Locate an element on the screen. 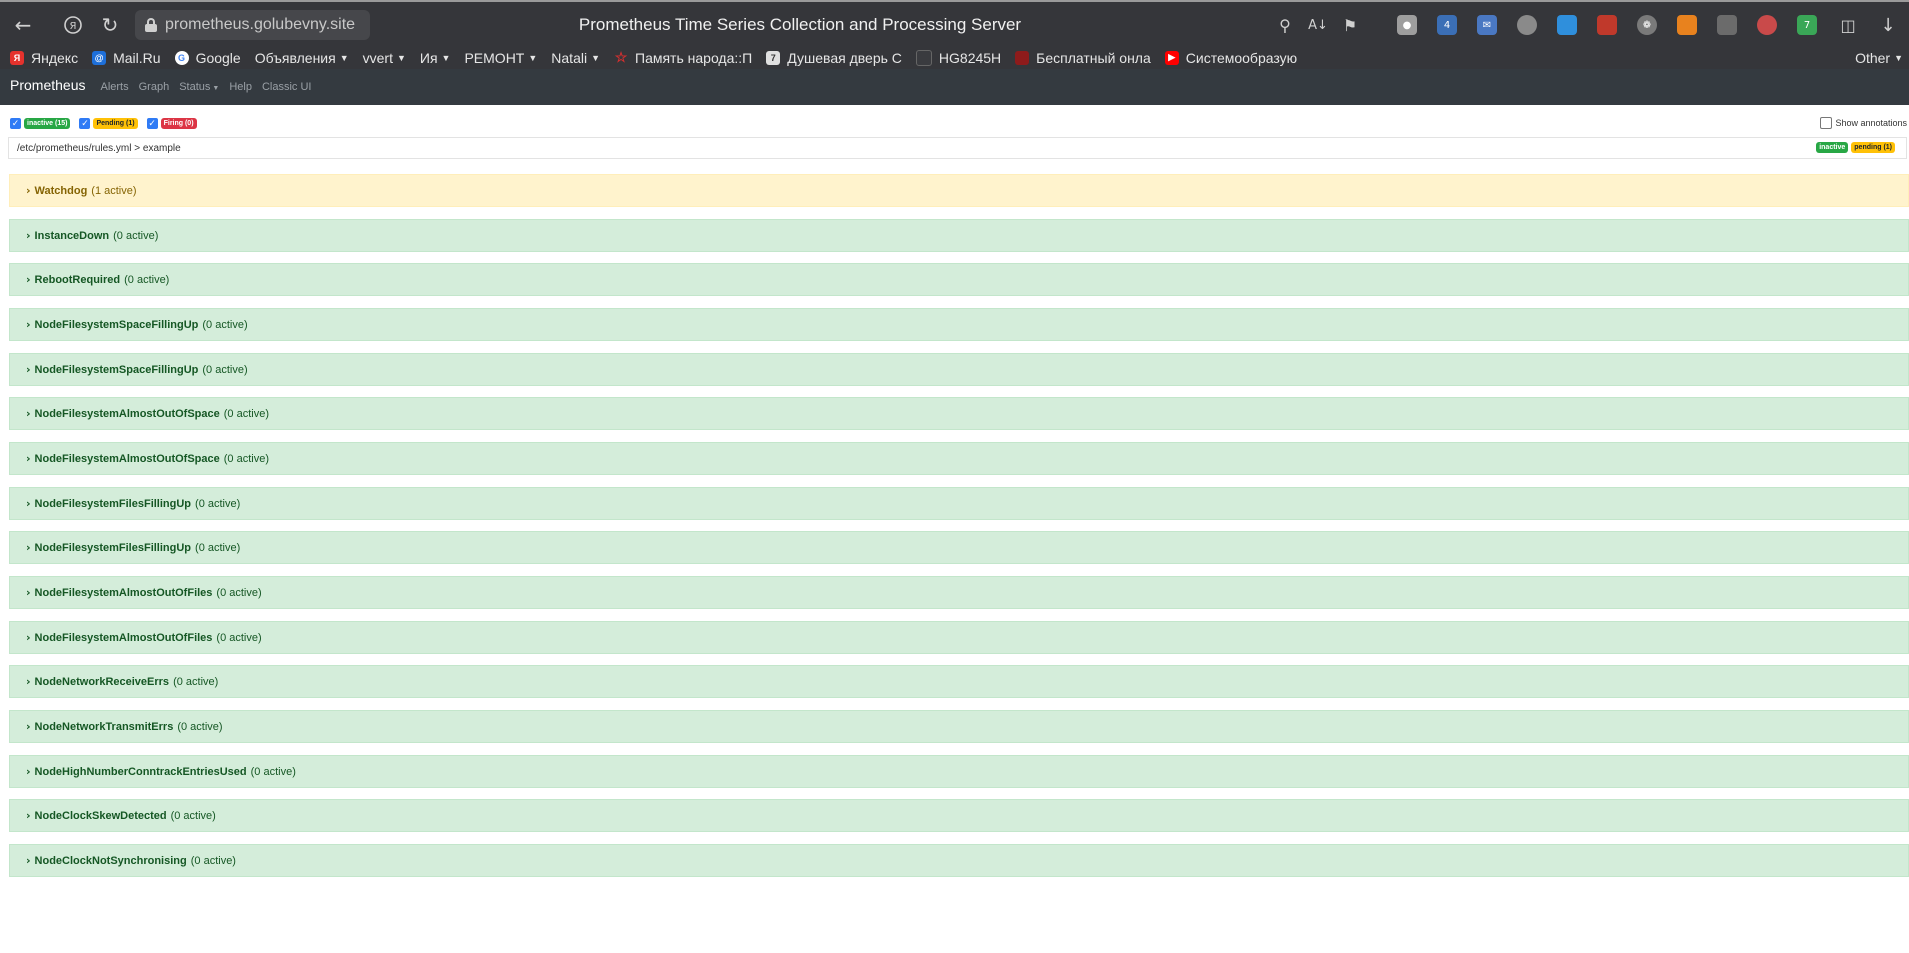 The height and width of the screenshot is (953, 1909). bookmark-google: G Google is located at coordinates (207, 57).